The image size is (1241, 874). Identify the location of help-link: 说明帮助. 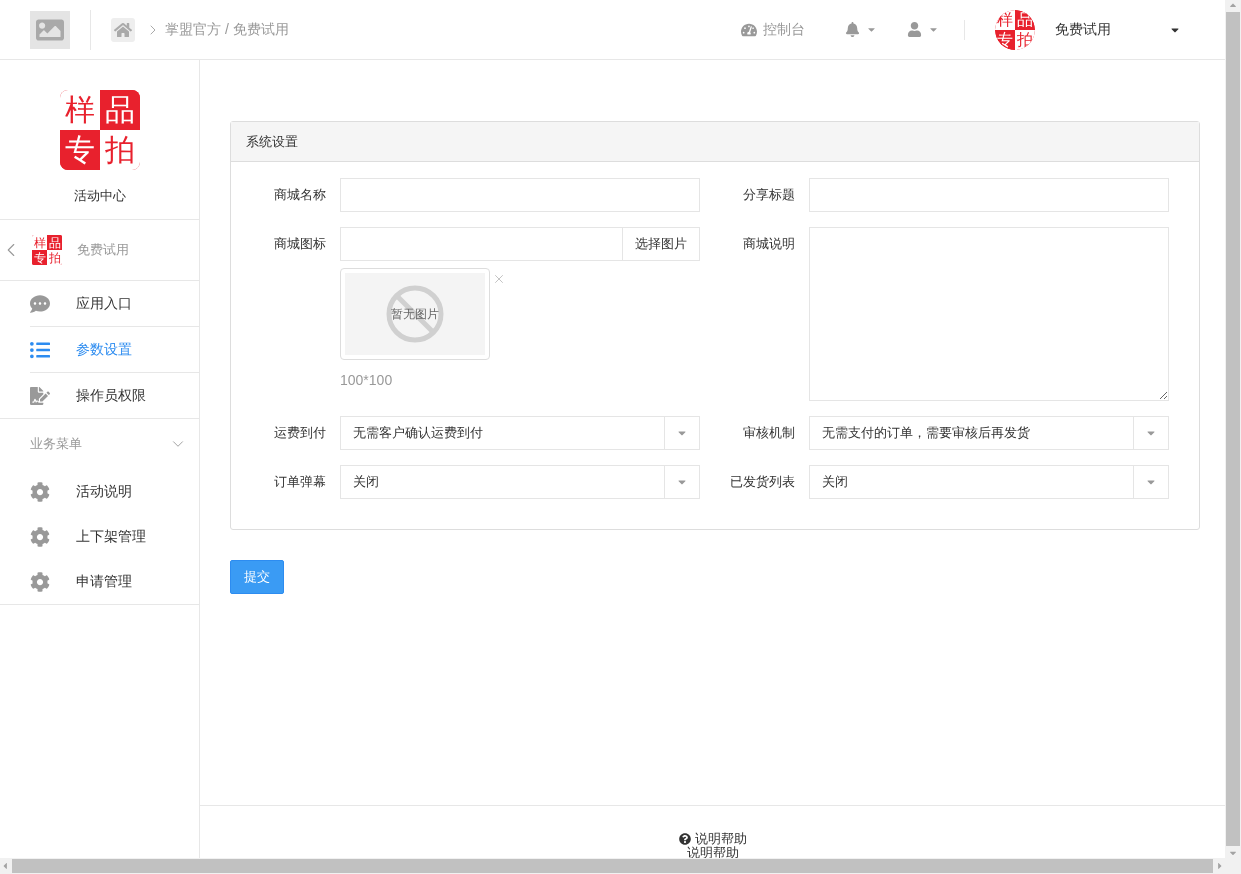
(712, 838).